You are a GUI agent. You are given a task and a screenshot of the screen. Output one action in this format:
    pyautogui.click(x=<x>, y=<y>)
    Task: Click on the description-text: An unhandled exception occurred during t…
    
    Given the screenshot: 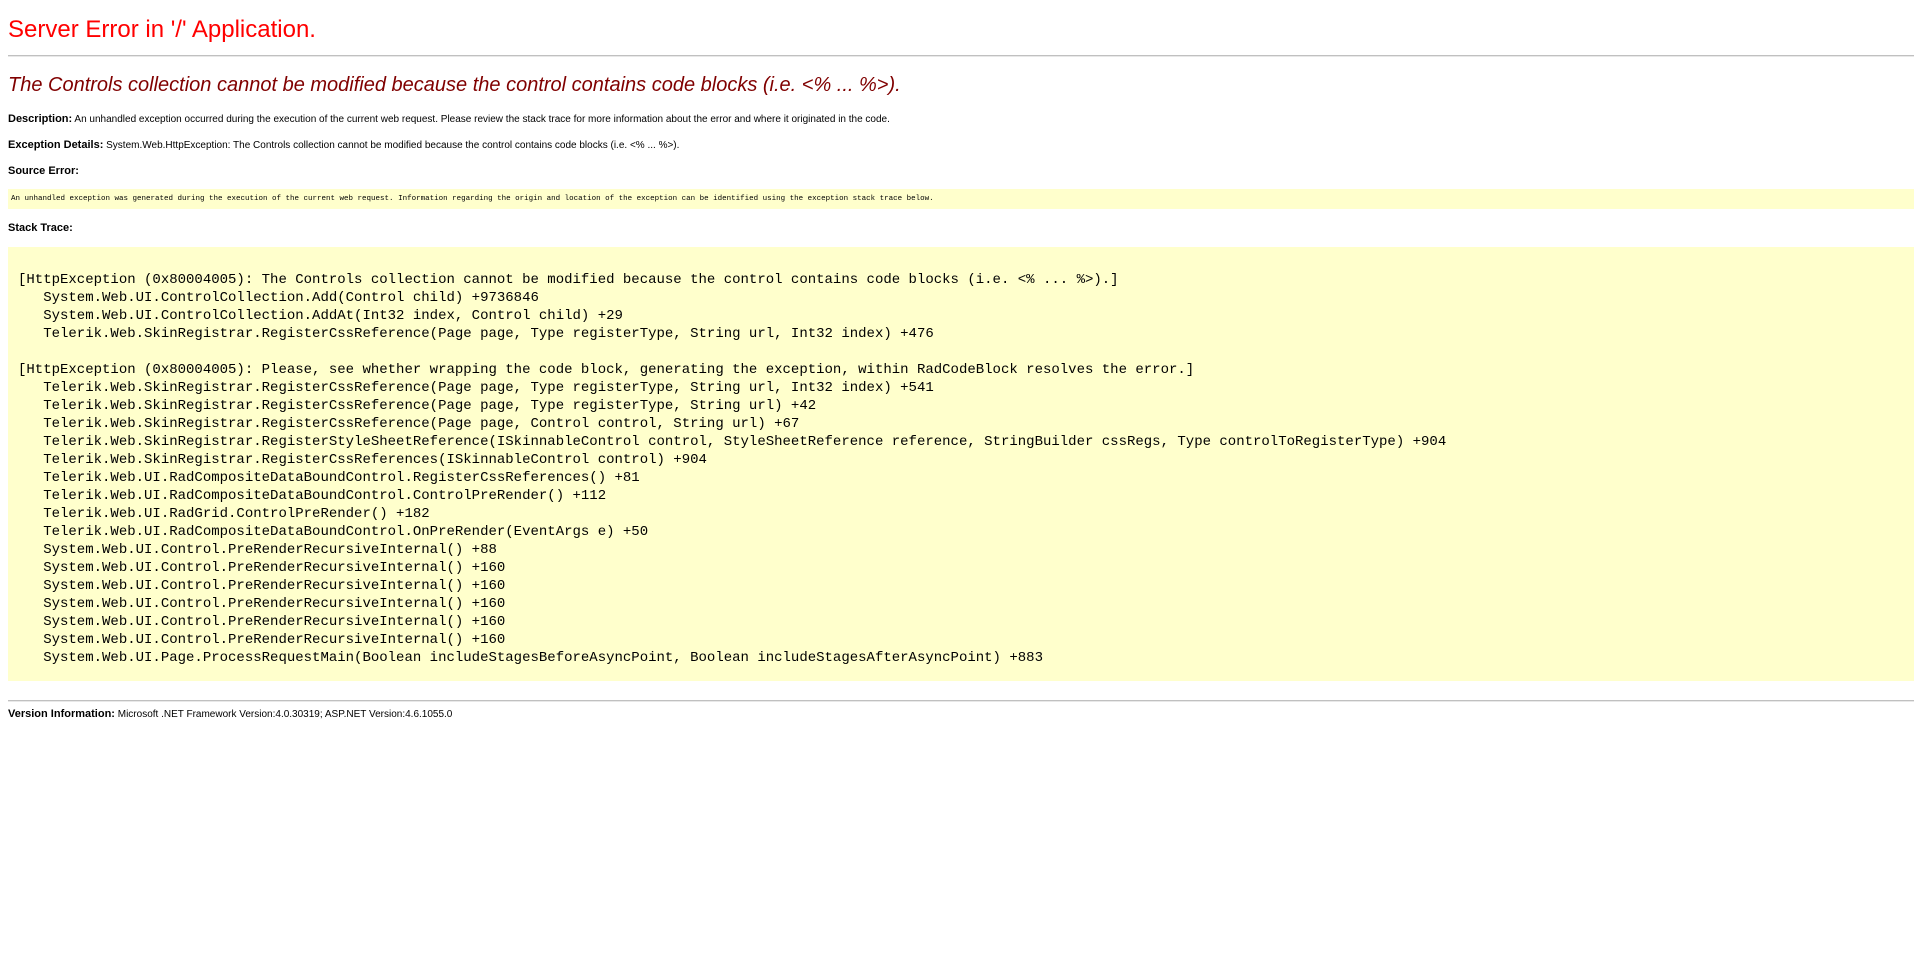 What is the action you would take?
    pyautogui.click(x=482, y=119)
    